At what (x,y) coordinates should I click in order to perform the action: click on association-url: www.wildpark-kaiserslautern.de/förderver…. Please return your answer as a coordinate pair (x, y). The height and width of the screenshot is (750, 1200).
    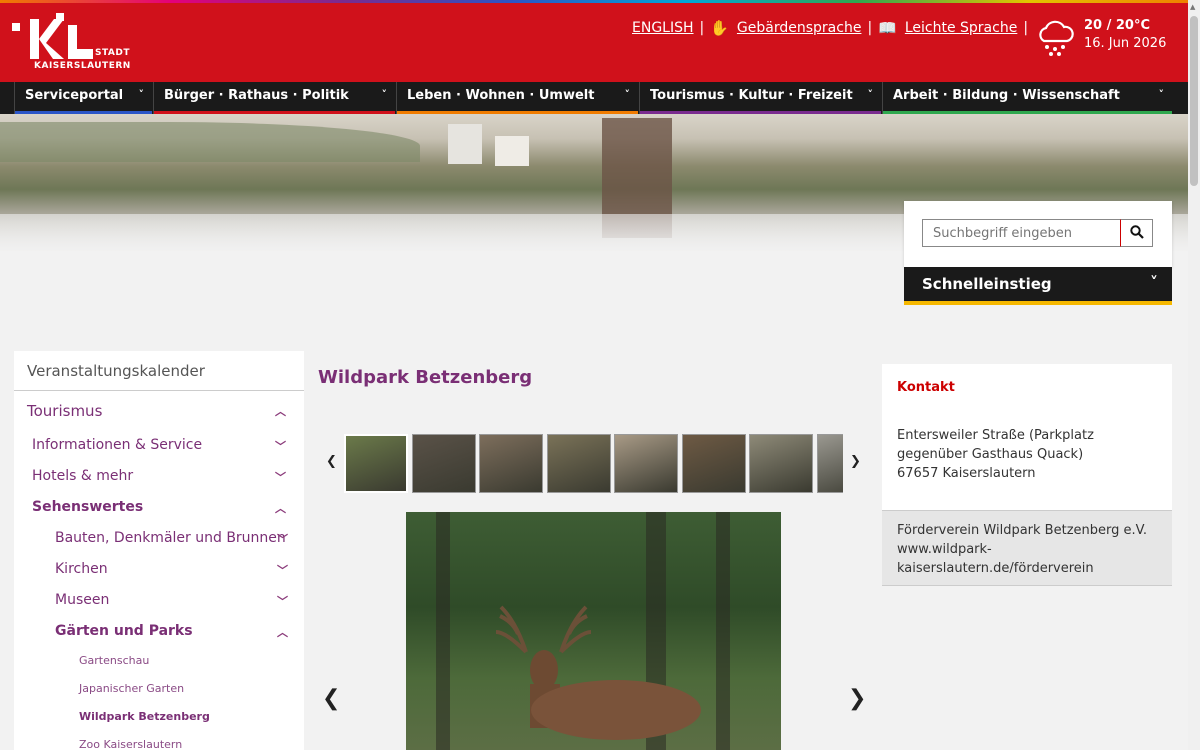
    Looking at the image, I should click on (1029, 559).